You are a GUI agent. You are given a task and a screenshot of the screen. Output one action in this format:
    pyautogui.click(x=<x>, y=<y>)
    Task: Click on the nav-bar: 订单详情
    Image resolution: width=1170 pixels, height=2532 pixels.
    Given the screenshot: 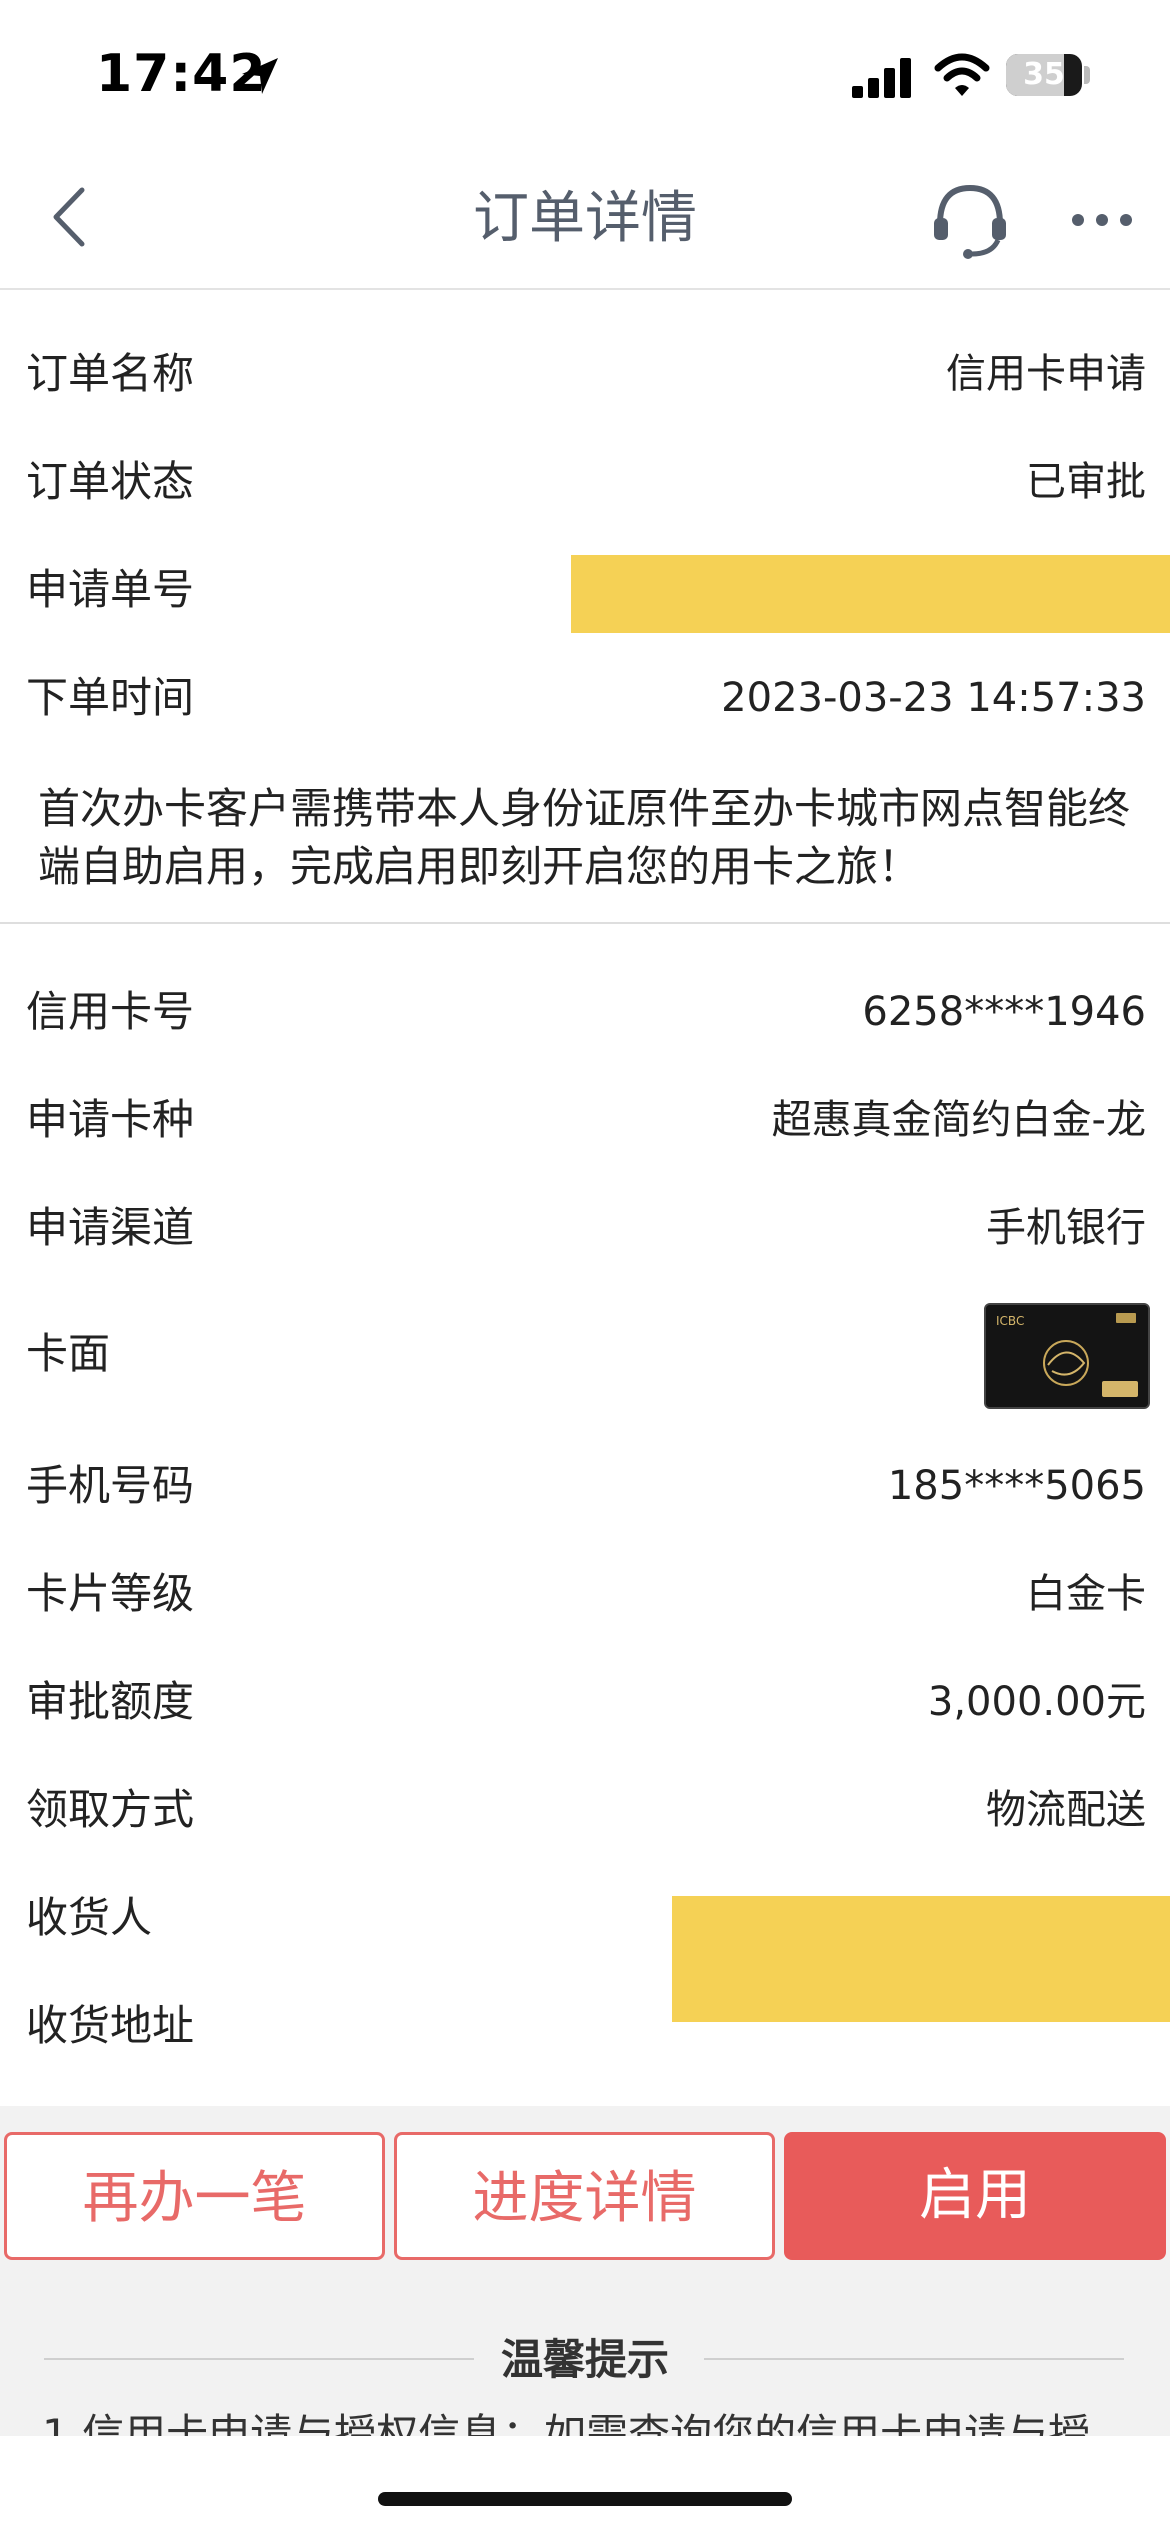 What is the action you would take?
    pyautogui.click(x=585, y=220)
    